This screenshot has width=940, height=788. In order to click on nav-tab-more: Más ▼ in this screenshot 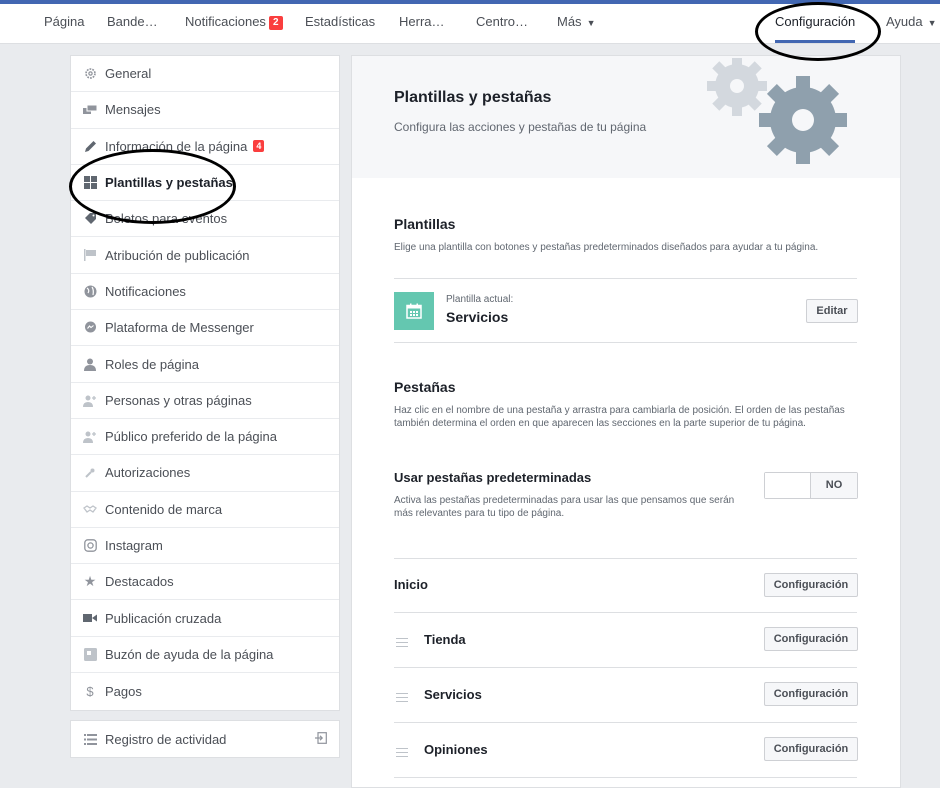, I will do `click(576, 23)`.